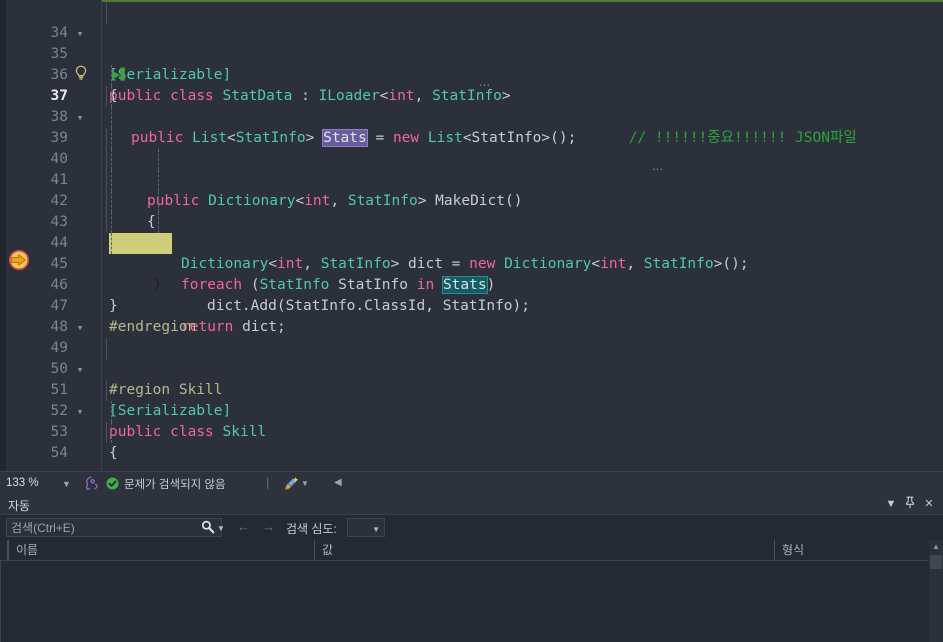  Describe the element at coordinates (471, 263) in the screenshot. I see `code-line-45: 45 }` at that location.